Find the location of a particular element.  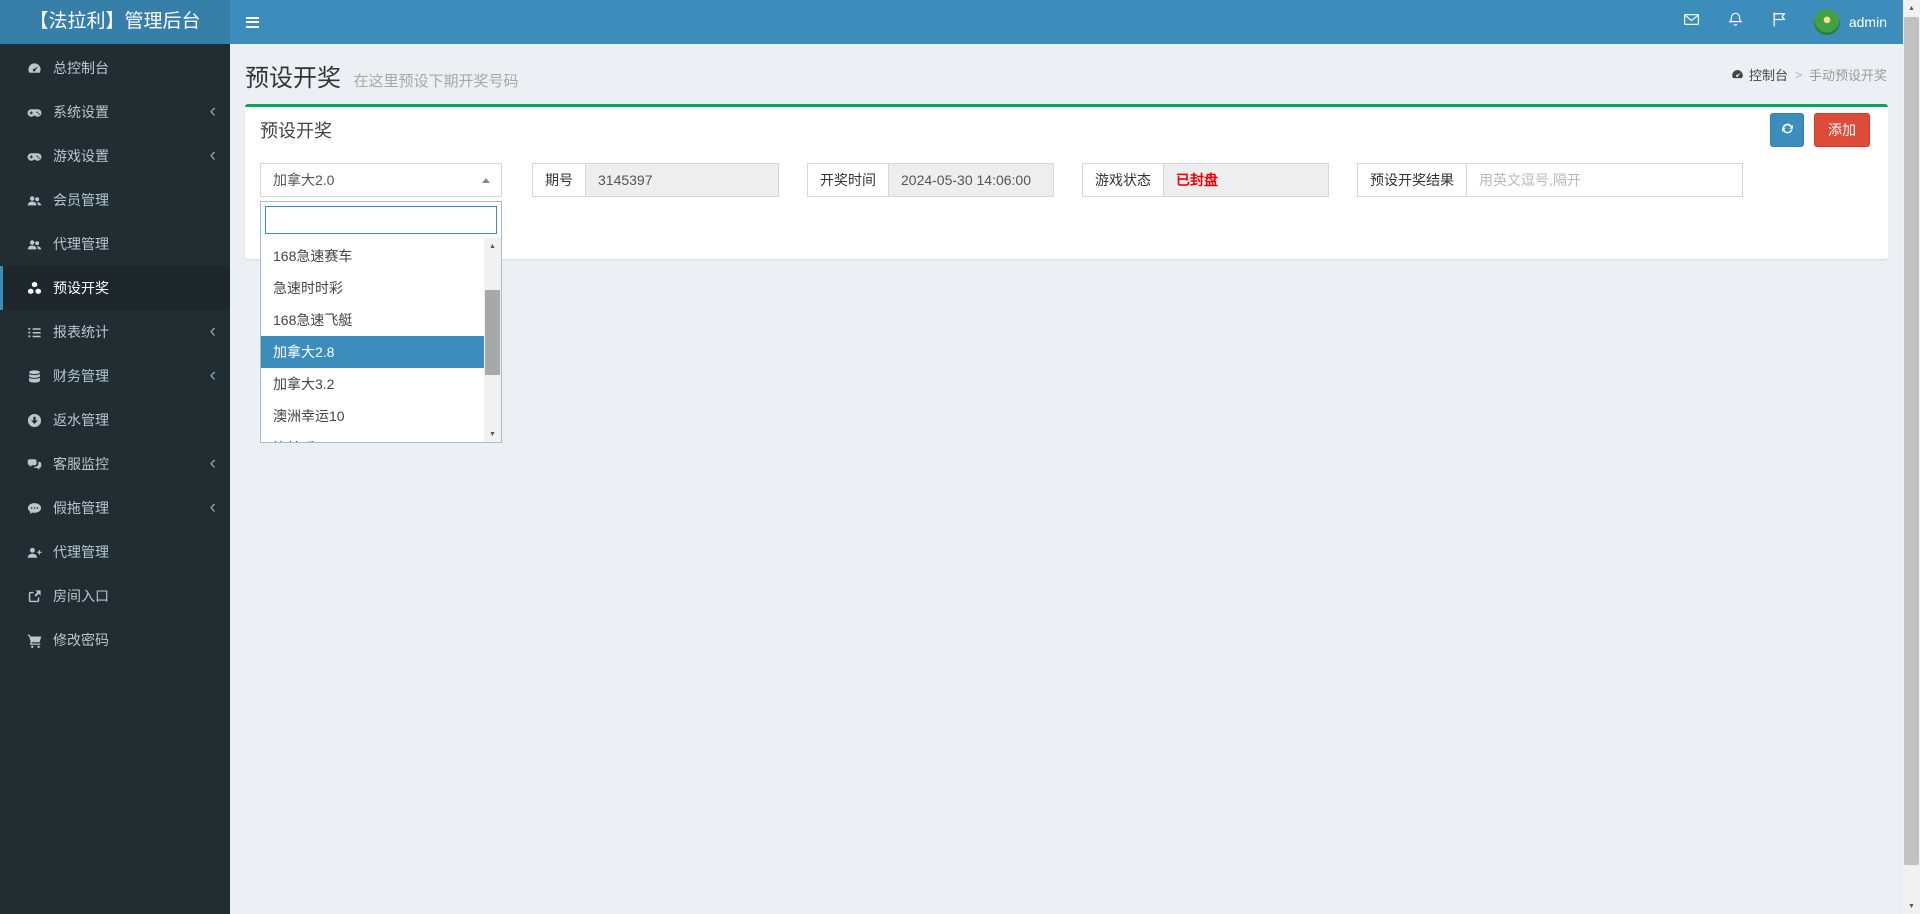

dropdown-option: 168急速飞艇 is located at coordinates (372, 320).